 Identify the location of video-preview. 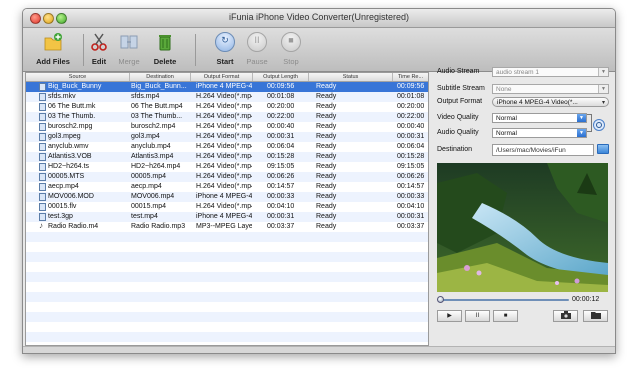
(522, 227).